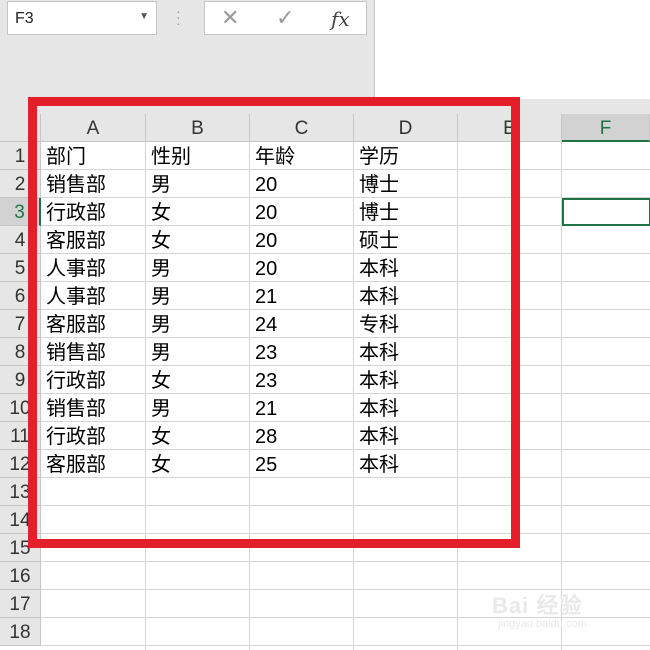  I want to click on column-header-b: B, so click(198, 128).